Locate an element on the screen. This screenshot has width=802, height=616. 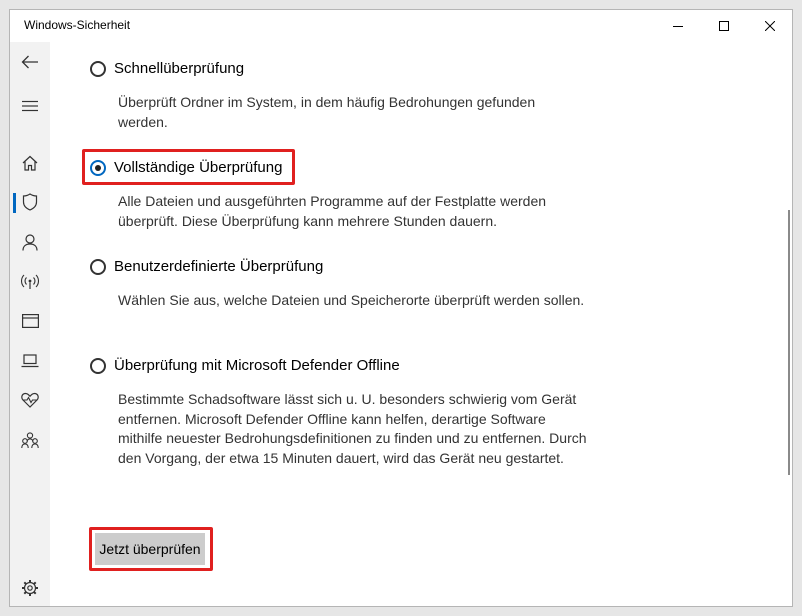
shield-icon is located at coordinates (30, 202).